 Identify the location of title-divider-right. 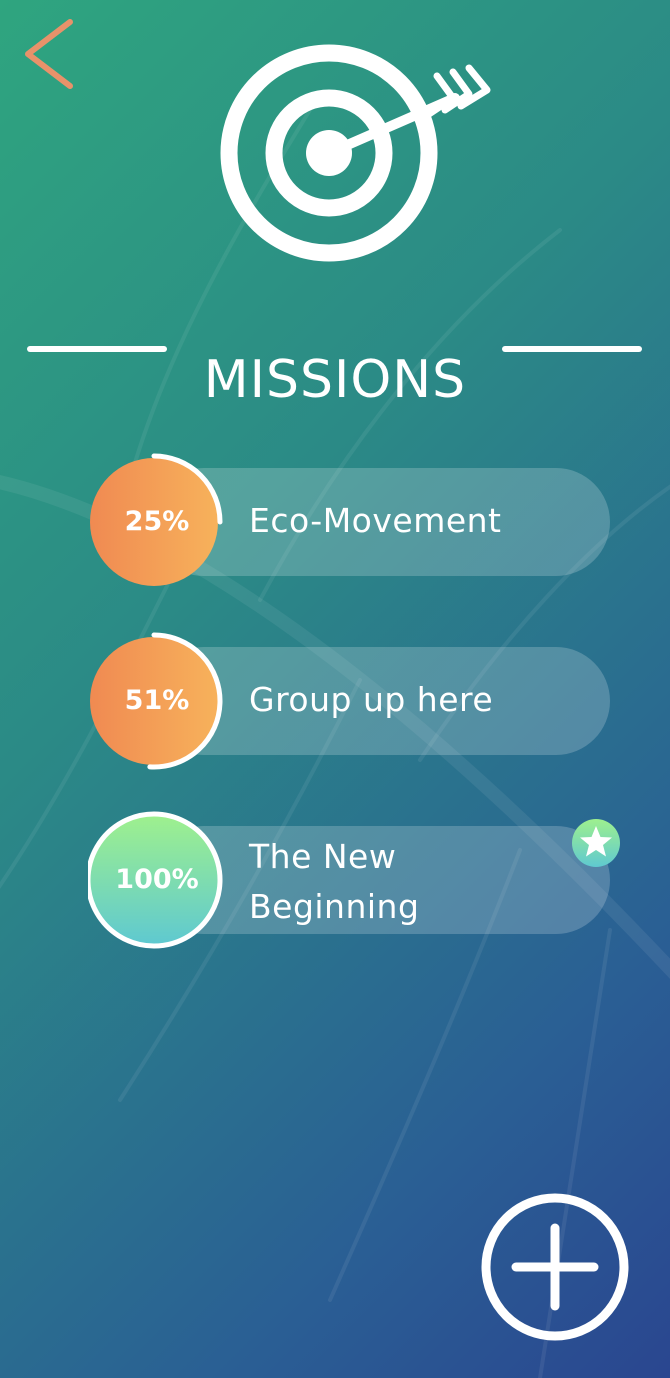
(572, 349).